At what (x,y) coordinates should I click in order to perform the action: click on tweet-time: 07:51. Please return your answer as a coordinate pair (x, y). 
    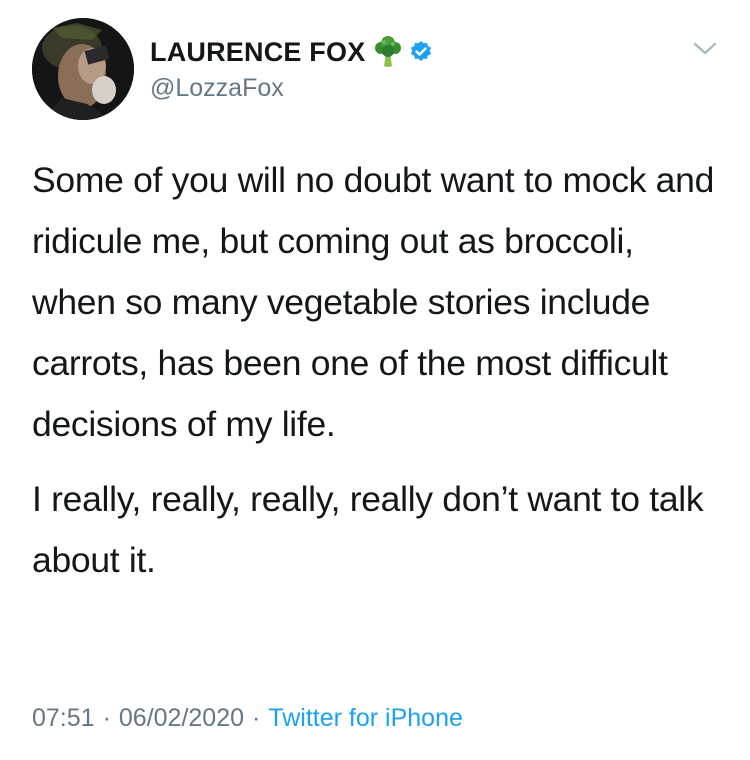
    Looking at the image, I should click on (63, 718).